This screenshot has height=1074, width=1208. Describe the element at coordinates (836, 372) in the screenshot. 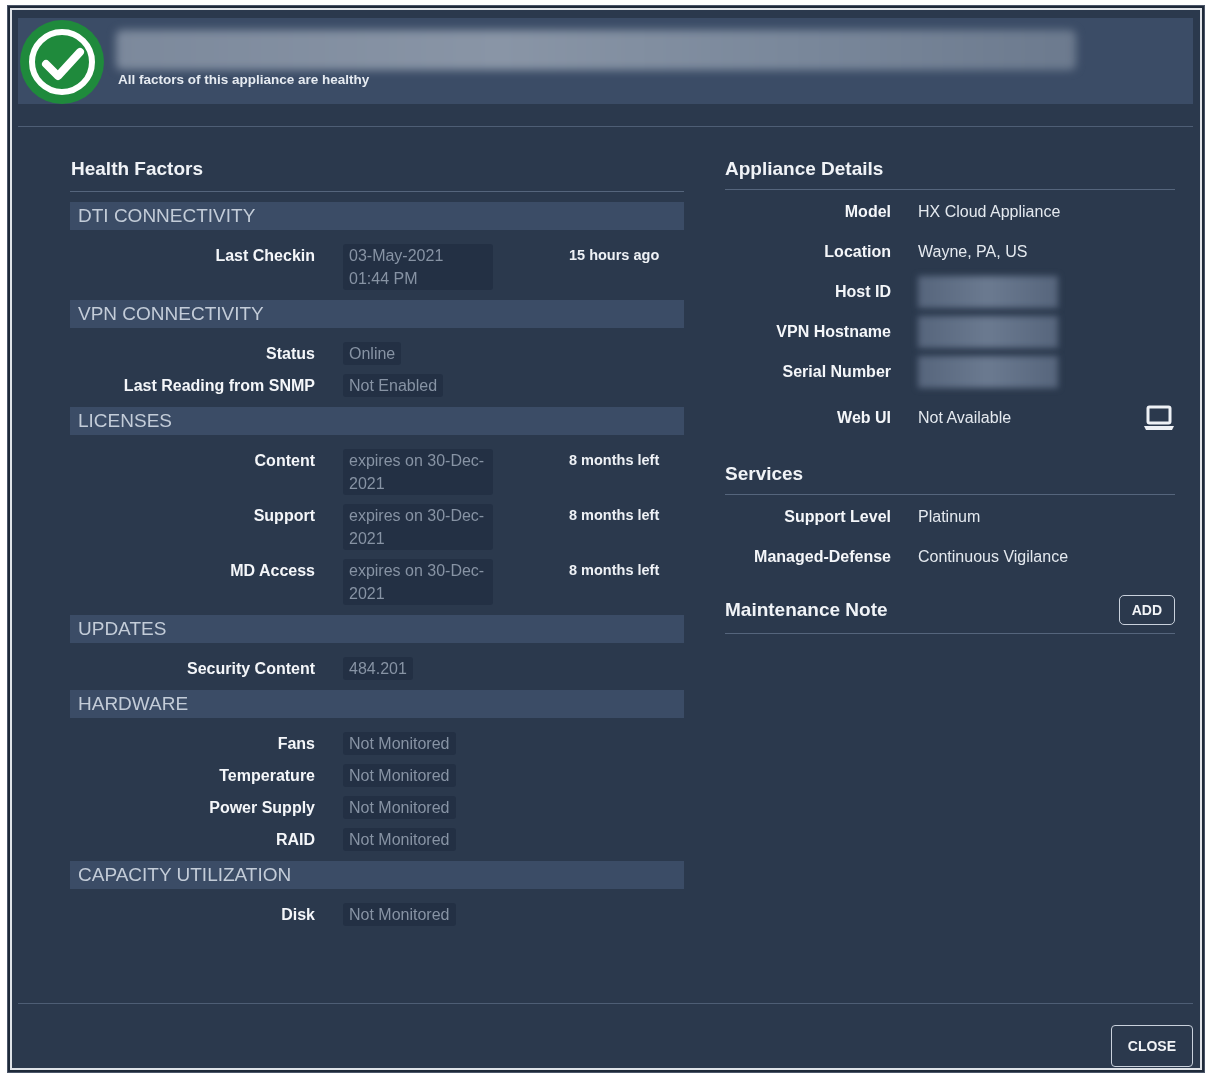

I see `field-label: Serial Number` at that location.